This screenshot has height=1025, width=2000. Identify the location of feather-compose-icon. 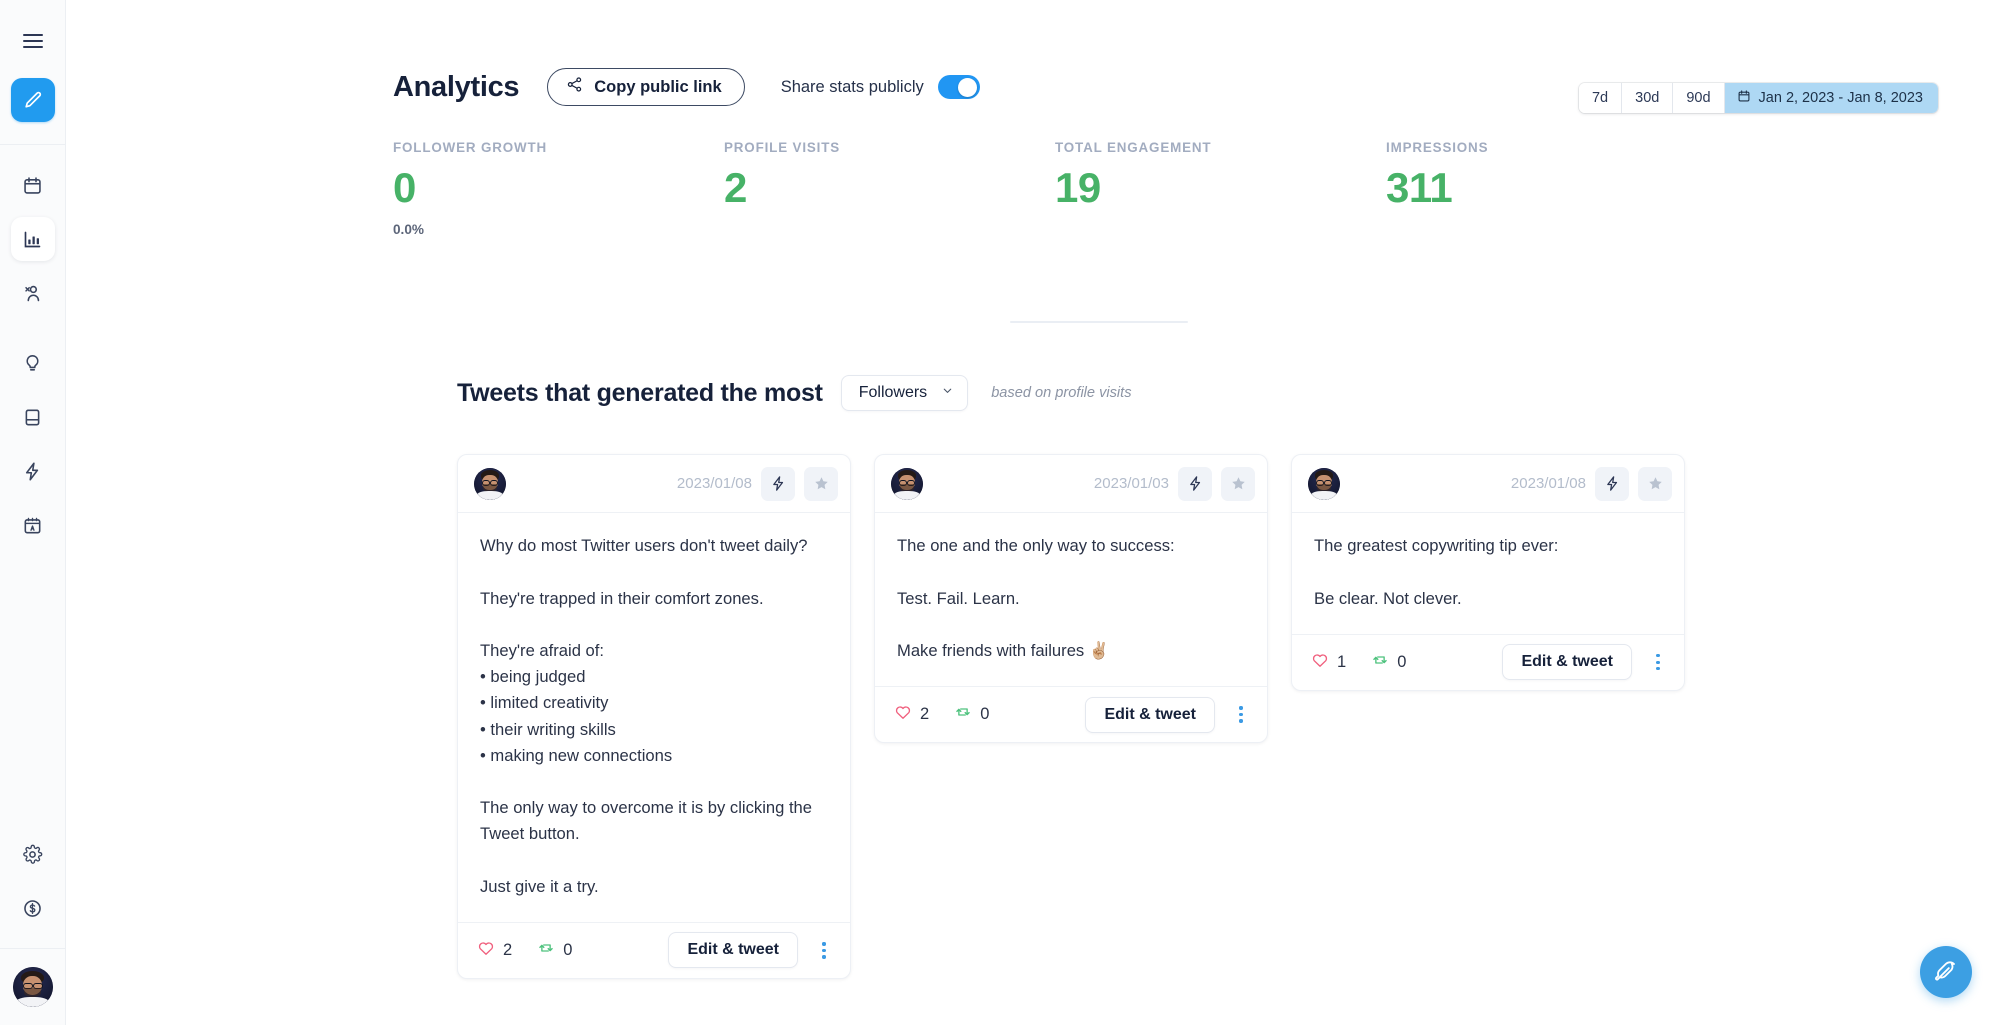
(1945, 971).